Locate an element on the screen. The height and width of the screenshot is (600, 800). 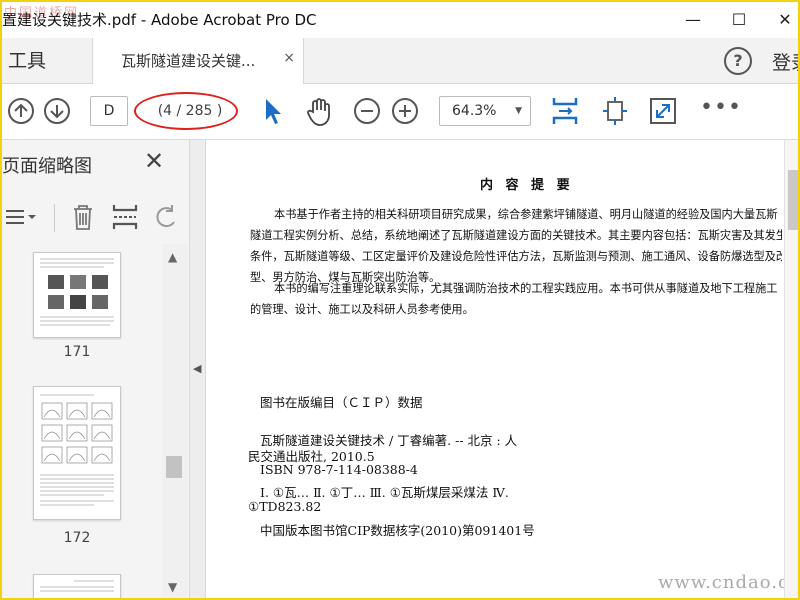
previous-page-icon is located at coordinates (21, 111).